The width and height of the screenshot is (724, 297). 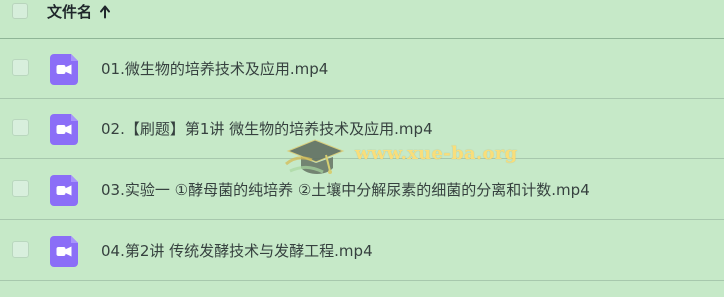 I want to click on file-name: 03.实验一 ①酵母菌的纯培养 ②土壤中分解尿素的细菌的分离和计数.mp4, so click(x=345, y=190).